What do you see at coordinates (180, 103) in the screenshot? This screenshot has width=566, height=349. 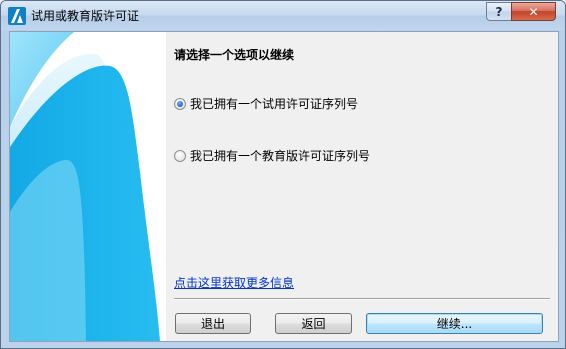 I see `radio-trial-serial` at bounding box center [180, 103].